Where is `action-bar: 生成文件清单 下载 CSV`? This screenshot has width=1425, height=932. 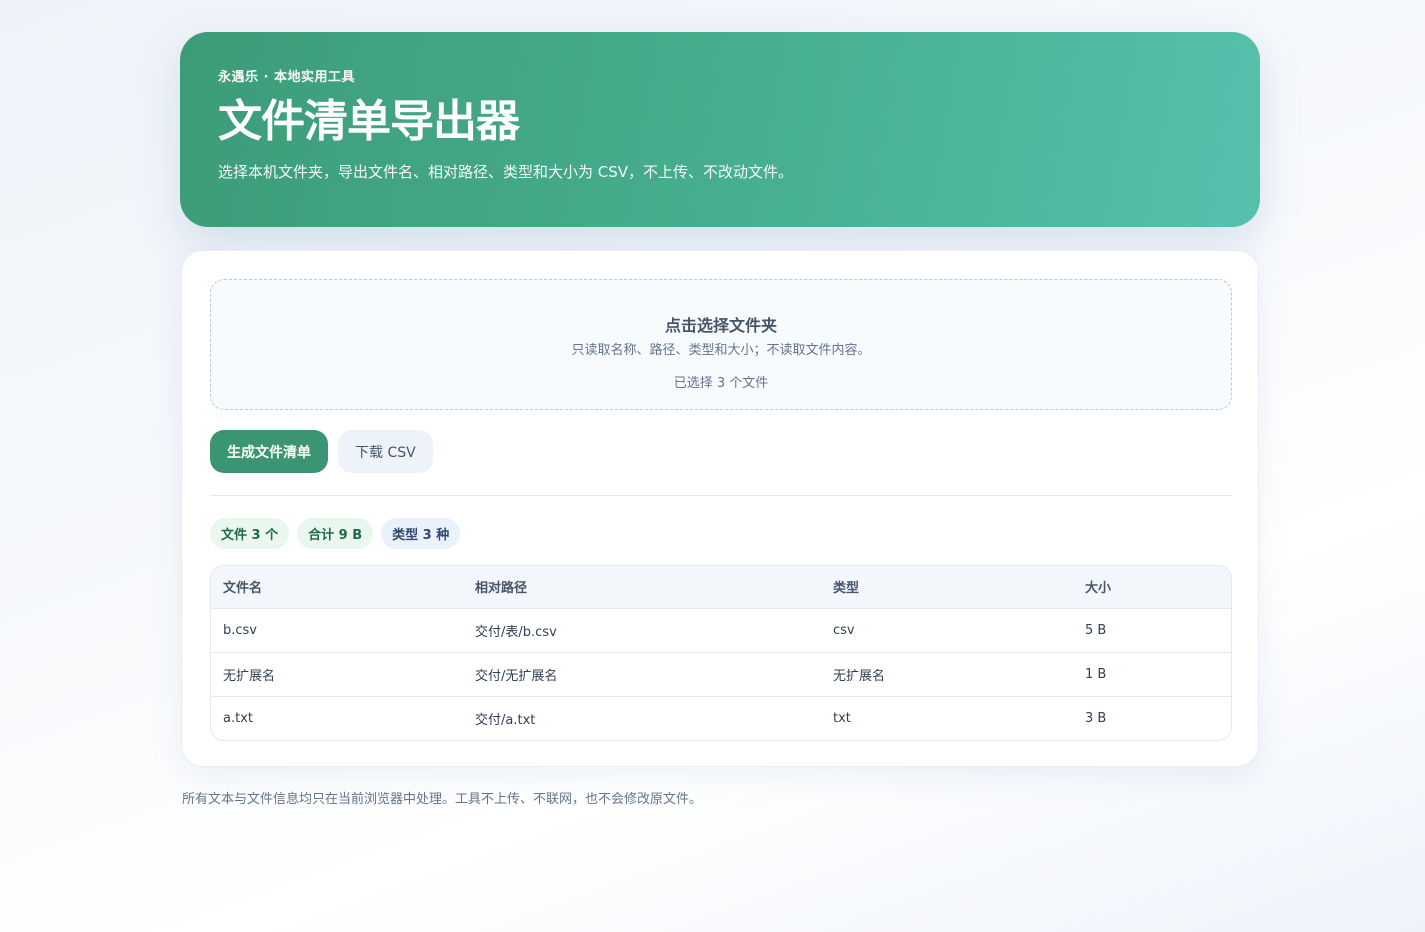
action-bar: 生成文件清单 下载 CSV is located at coordinates (720, 451).